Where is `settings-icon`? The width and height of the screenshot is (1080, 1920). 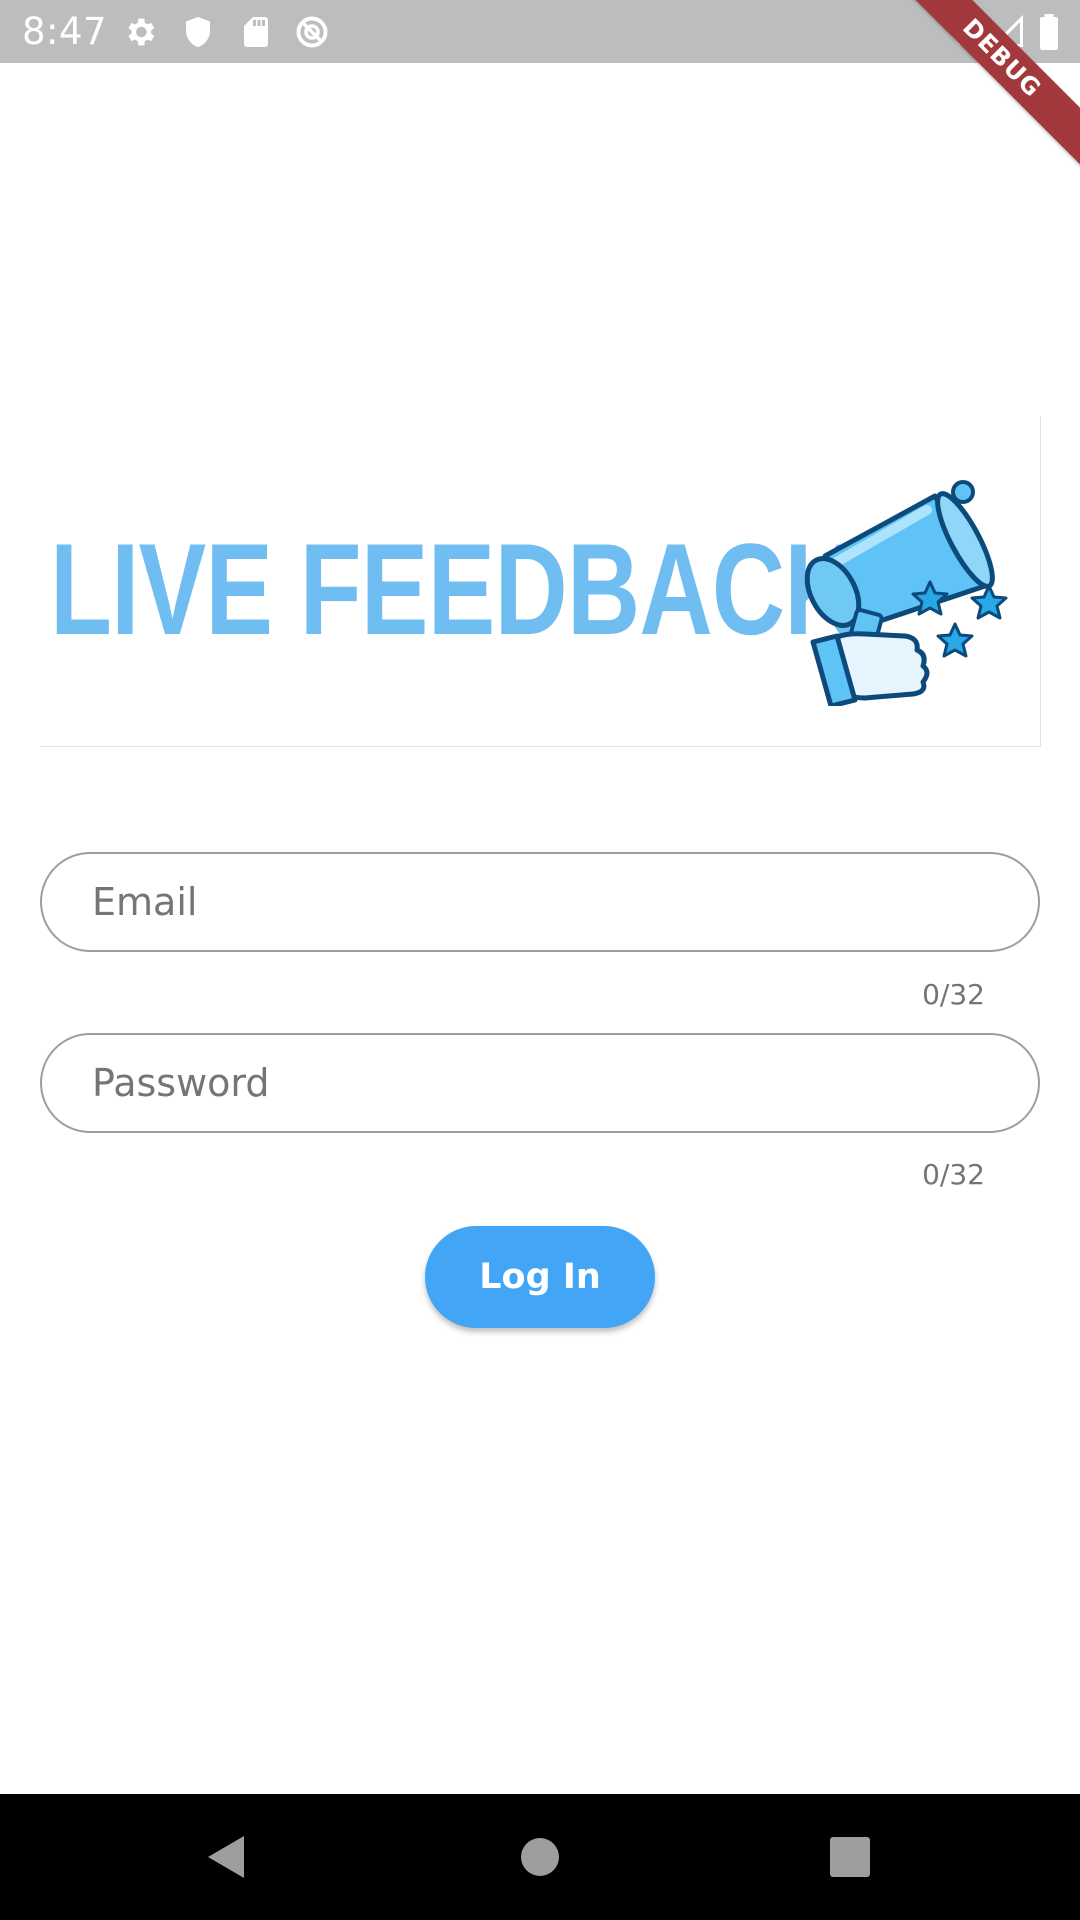
settings-icon is located at coordinates (140, 32).